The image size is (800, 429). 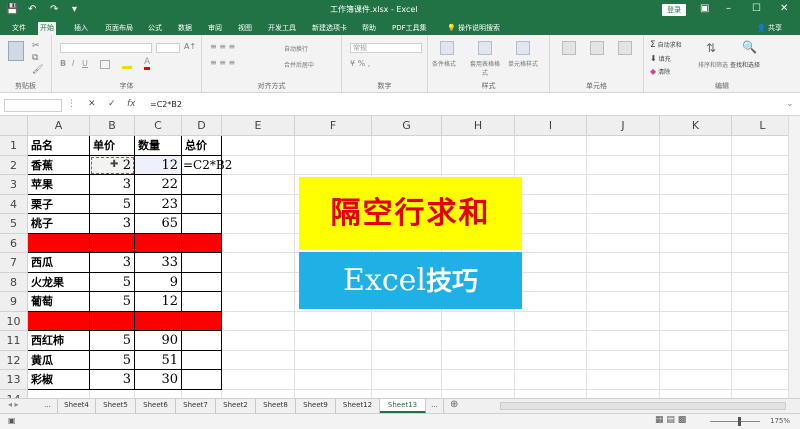 I want to click on select-all-corner, so click(x=14, y=126).